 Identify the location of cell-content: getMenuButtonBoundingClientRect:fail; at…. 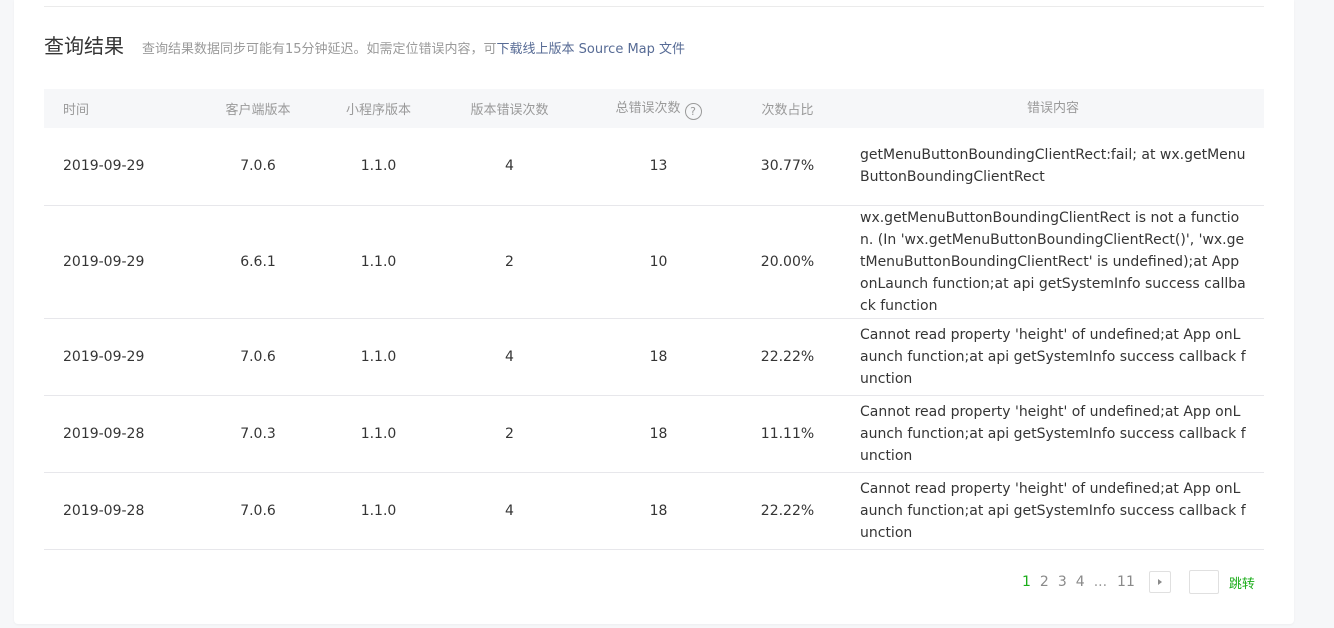
(1053, 167).